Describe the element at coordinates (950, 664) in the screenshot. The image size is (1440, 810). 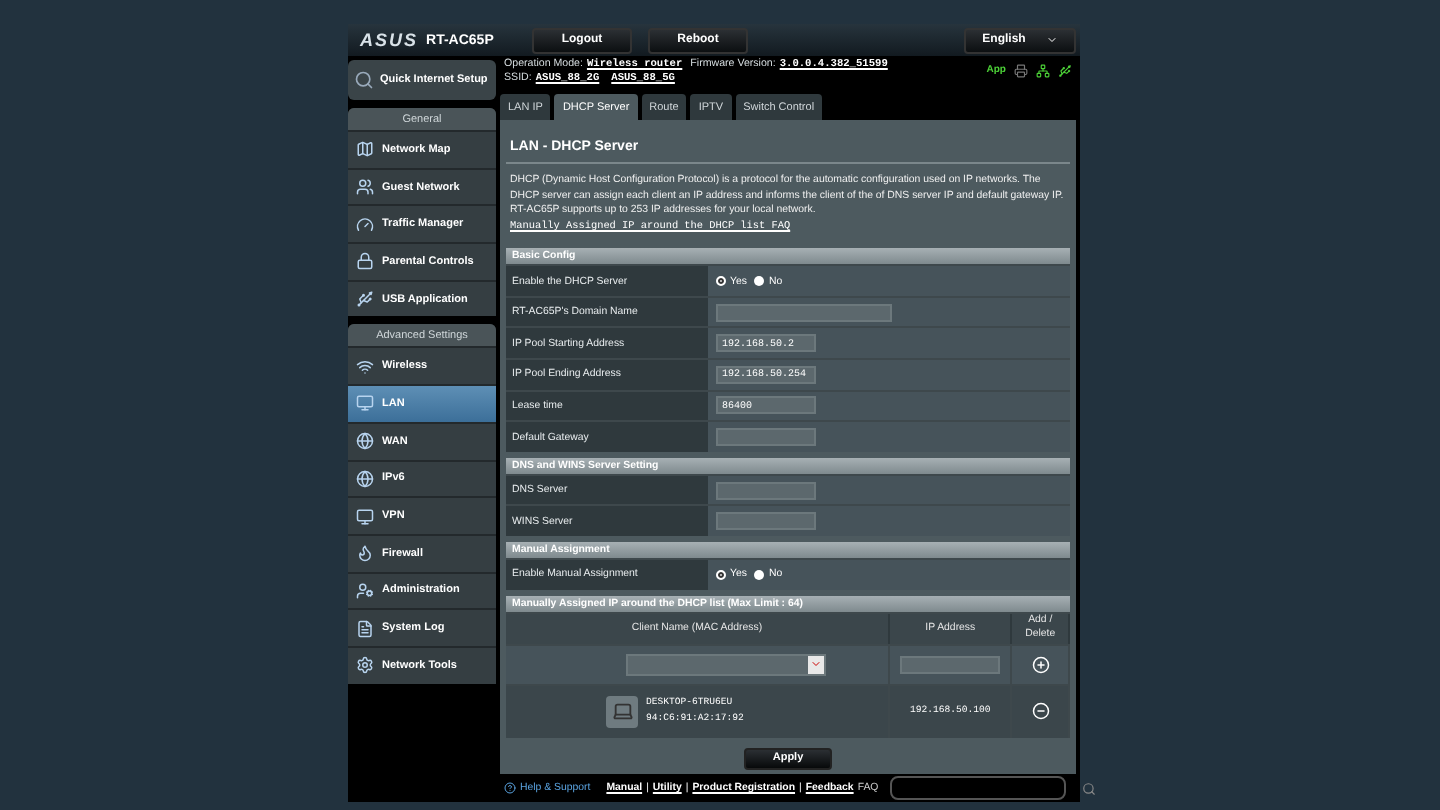
I see `ip-field` at that location.